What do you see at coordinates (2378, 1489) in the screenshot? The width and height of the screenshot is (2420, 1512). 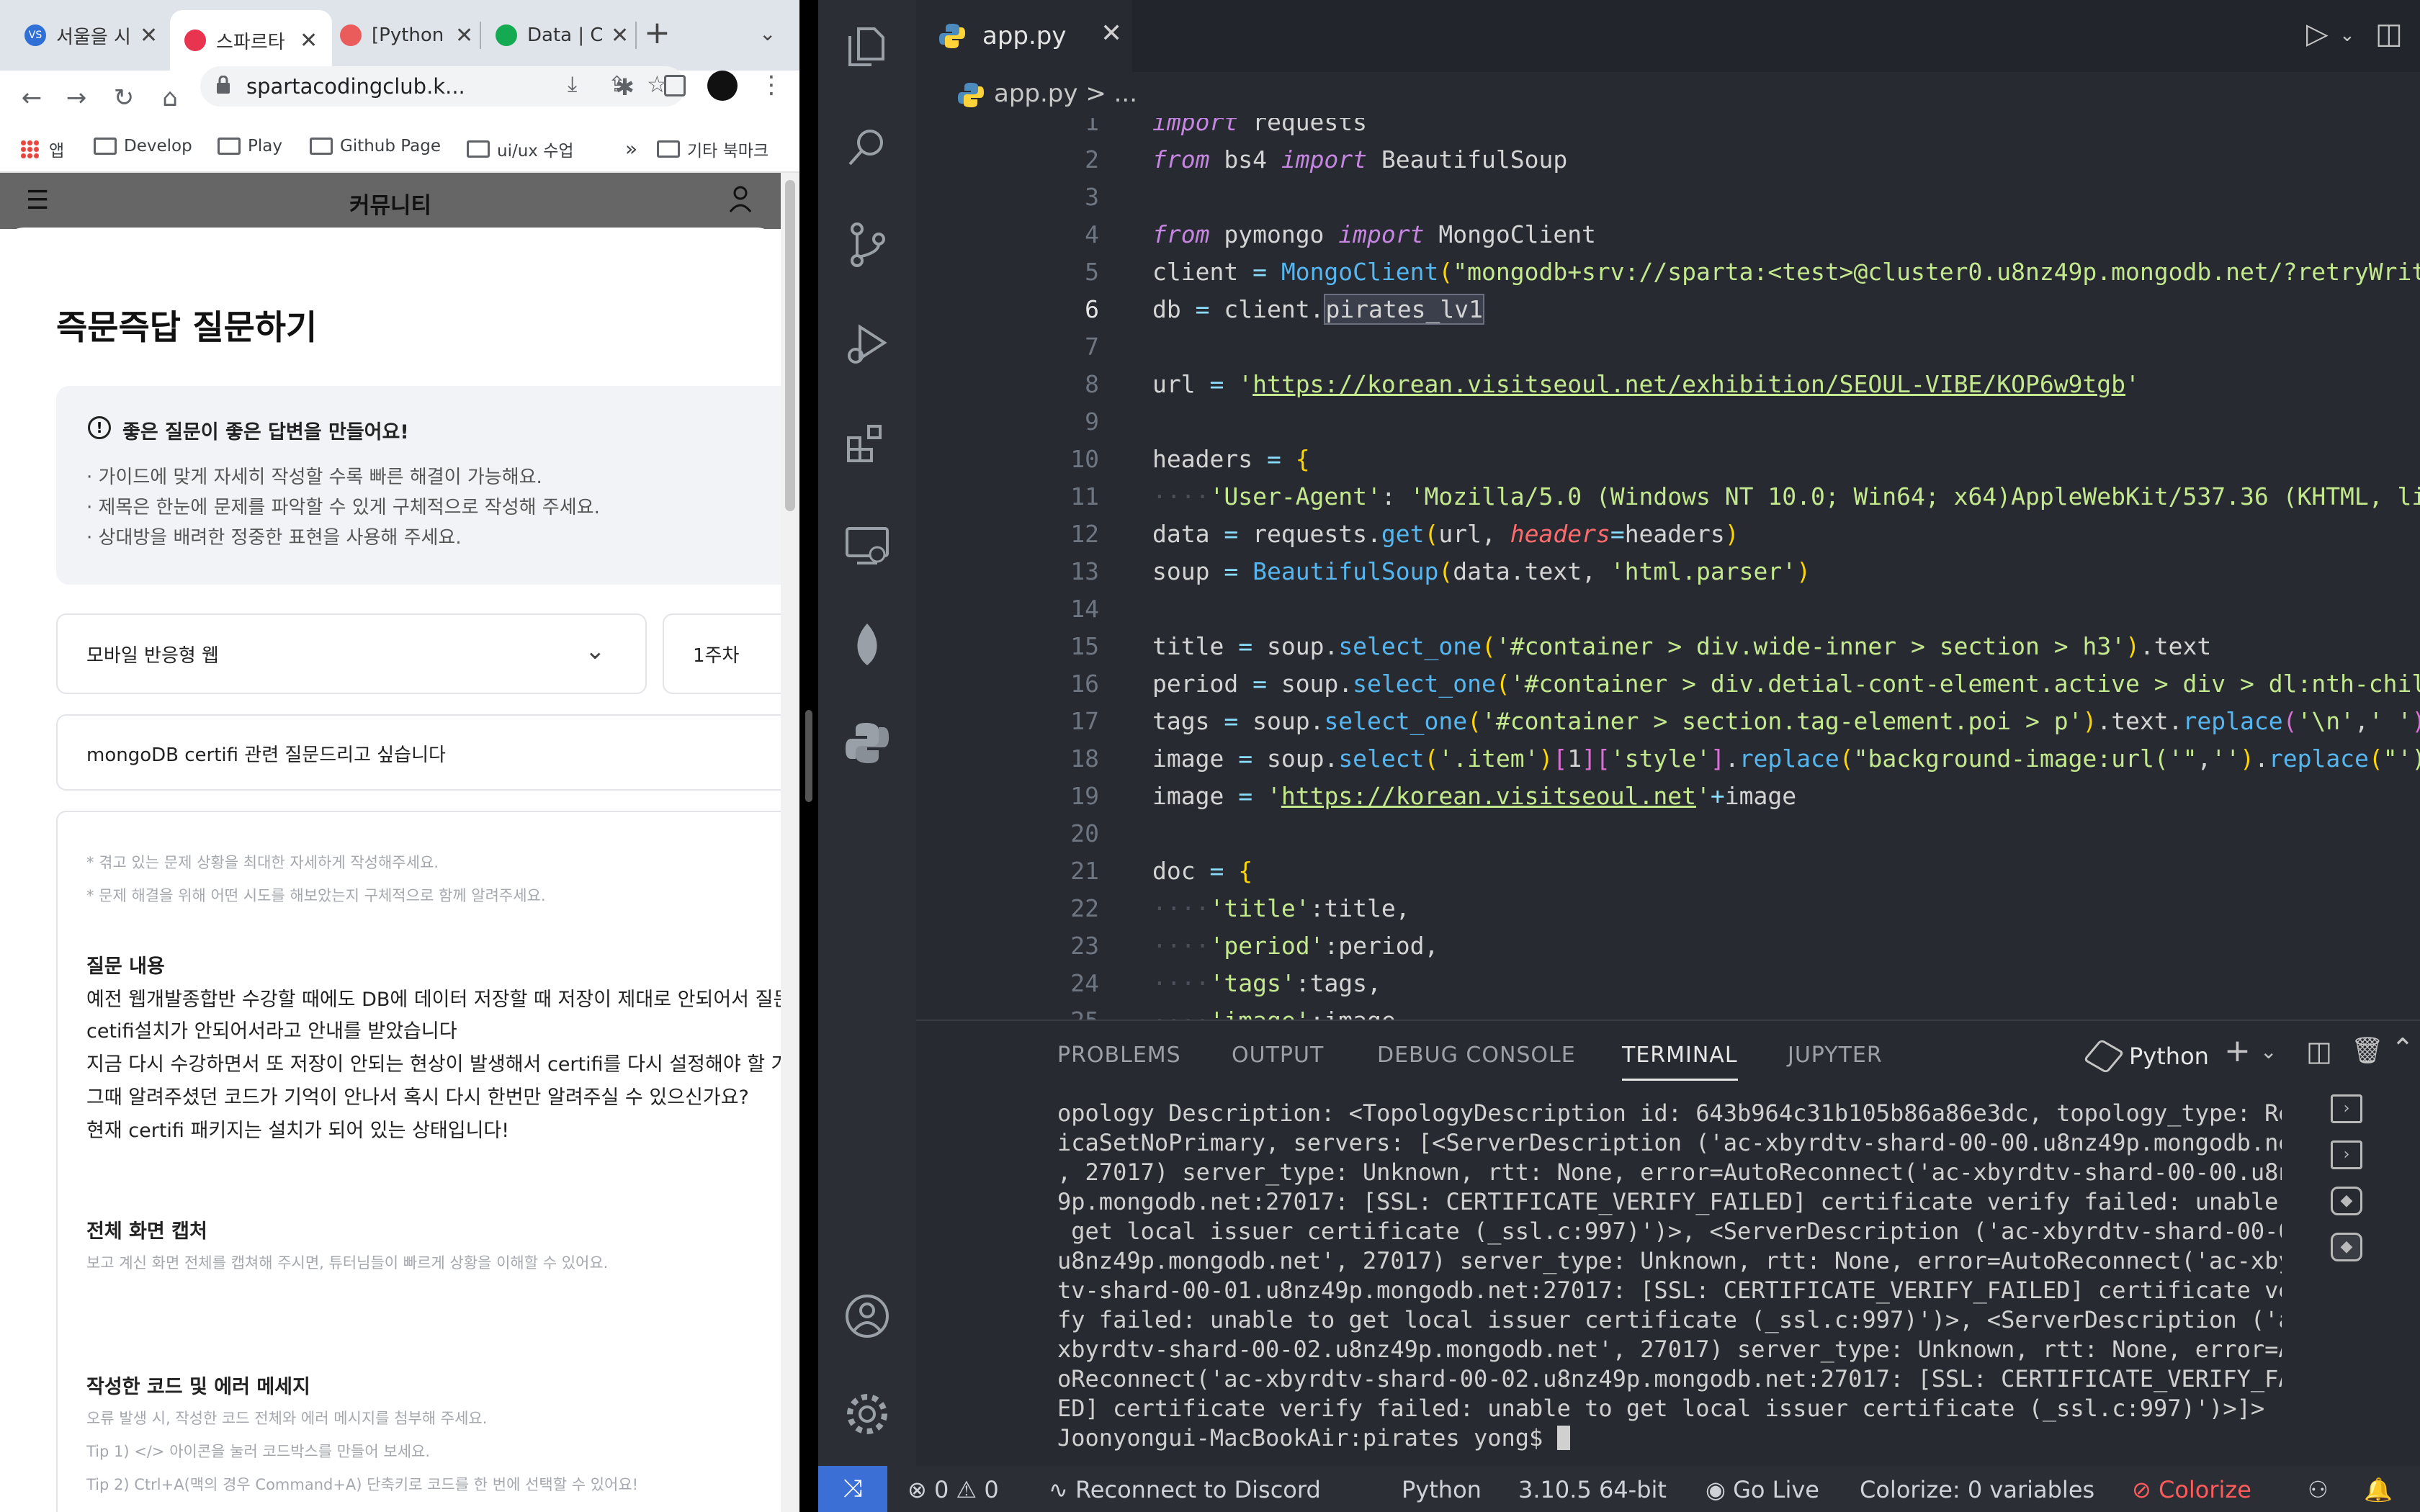 I see `notifications-bell-icon: 🔔` at bounding box center [2378, 1489].